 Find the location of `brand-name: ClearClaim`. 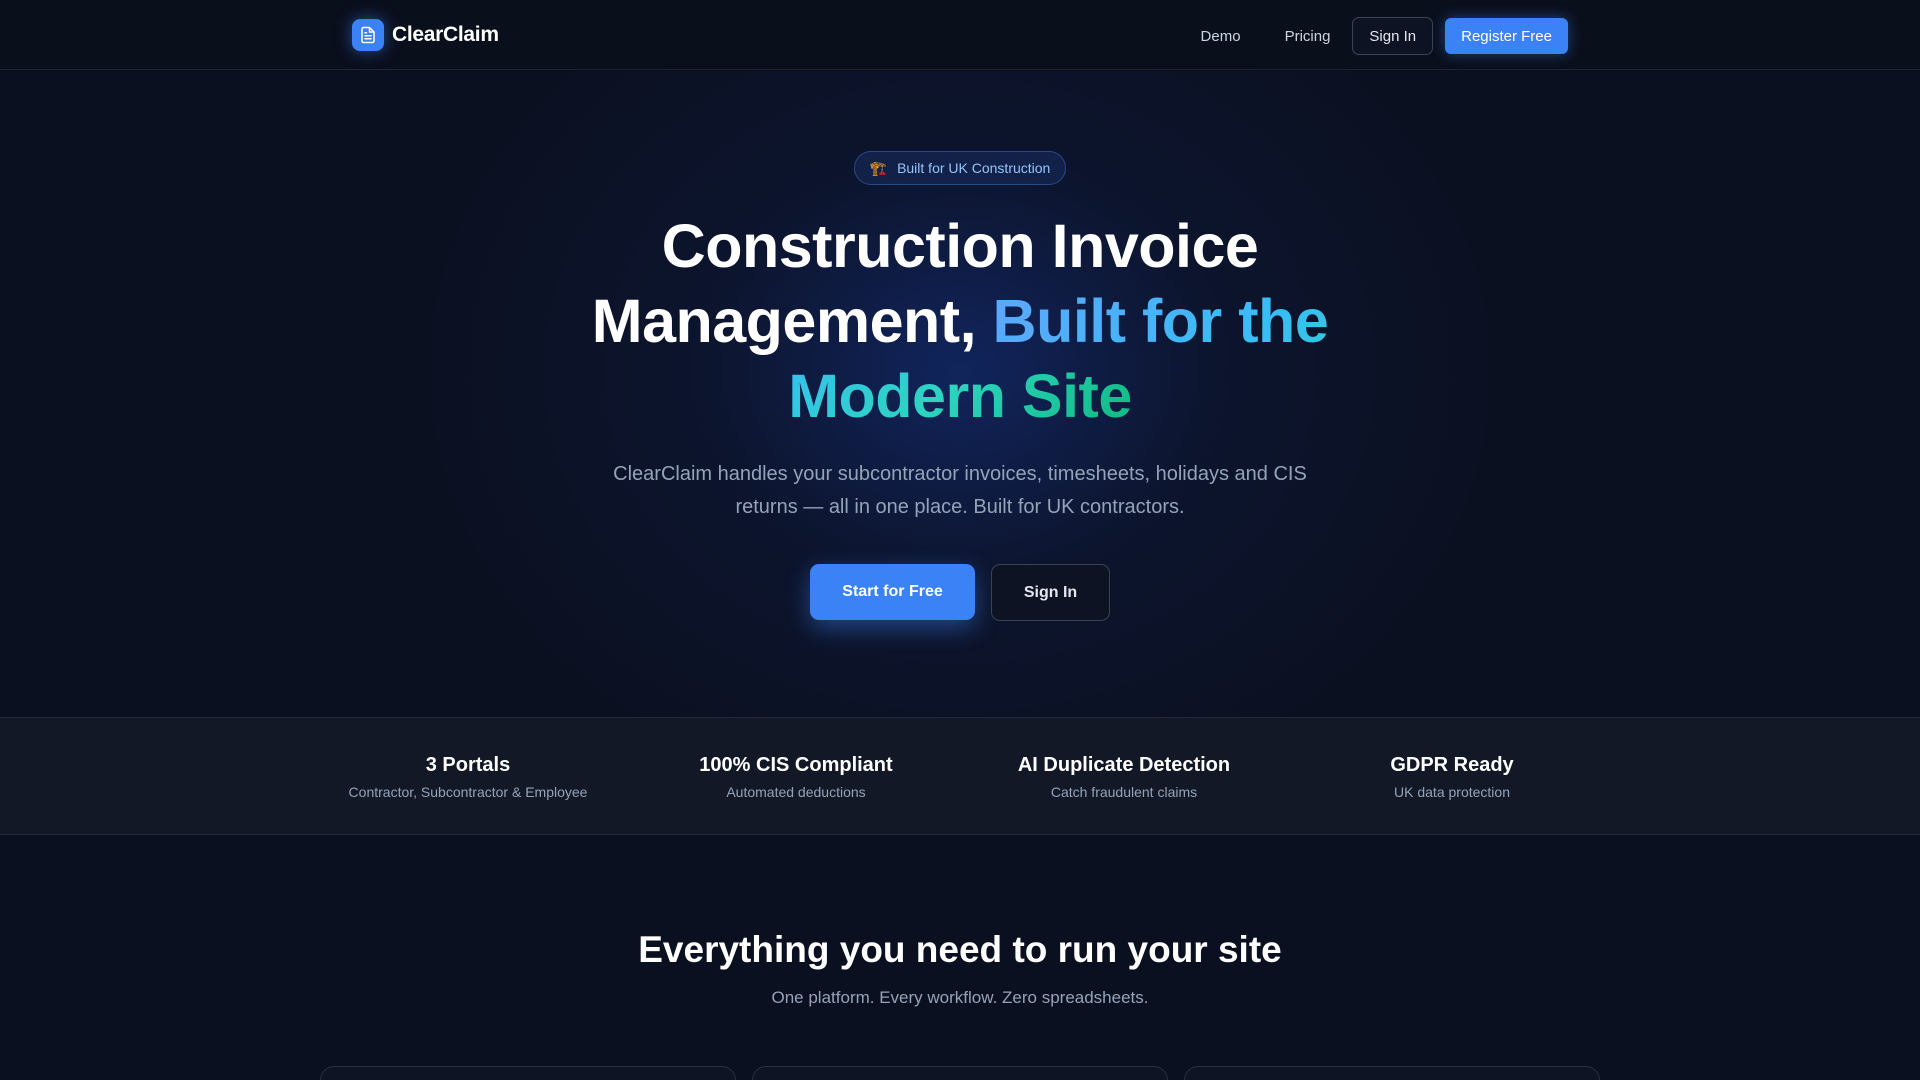

brand-name: ClearClaim is located at coordinates (445, 34).